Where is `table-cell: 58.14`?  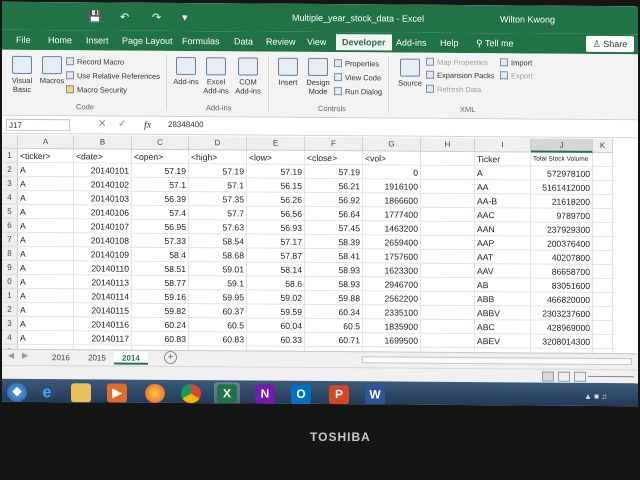 table-cell: 58.14 is located at coordinates (276, 269).